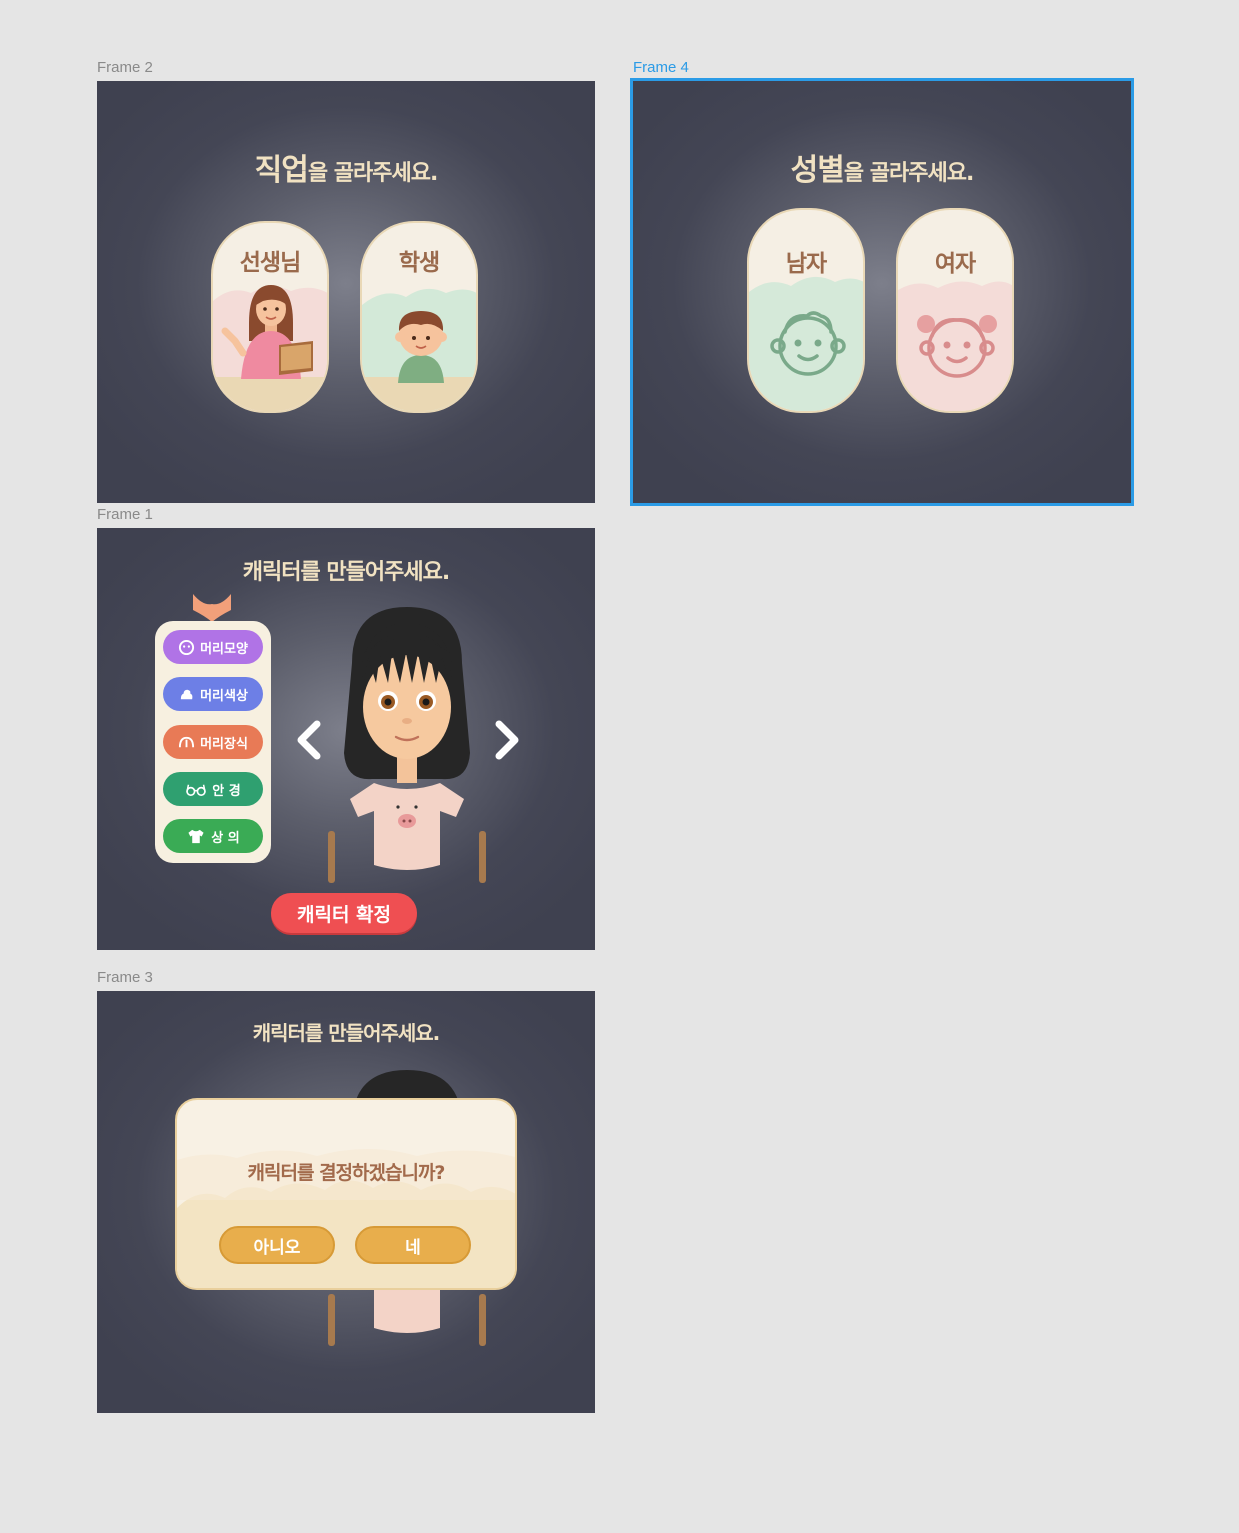 The height and width of the screenshot is (1533, 1239). I want to click on shirt-icon, so click(196, 836).